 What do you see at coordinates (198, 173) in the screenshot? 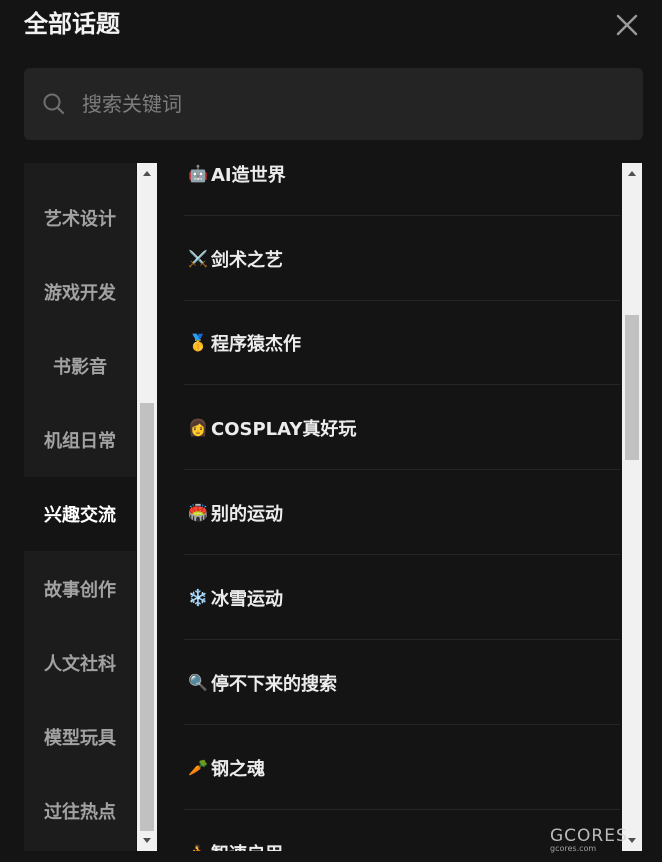
I see `robot-icon: 🤖` at bounding box center [198, 173].